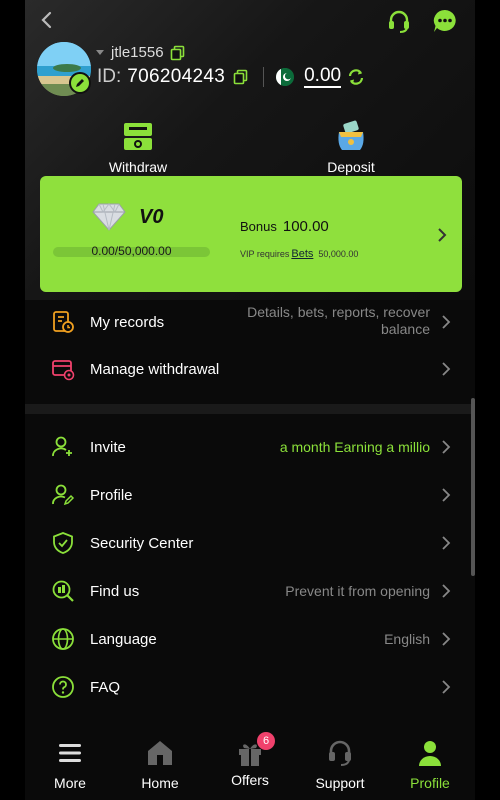  What do you see at coordinates (62, 446) in the screenshot?
I see `invite-user-icon` at bounding box center [62, 446].